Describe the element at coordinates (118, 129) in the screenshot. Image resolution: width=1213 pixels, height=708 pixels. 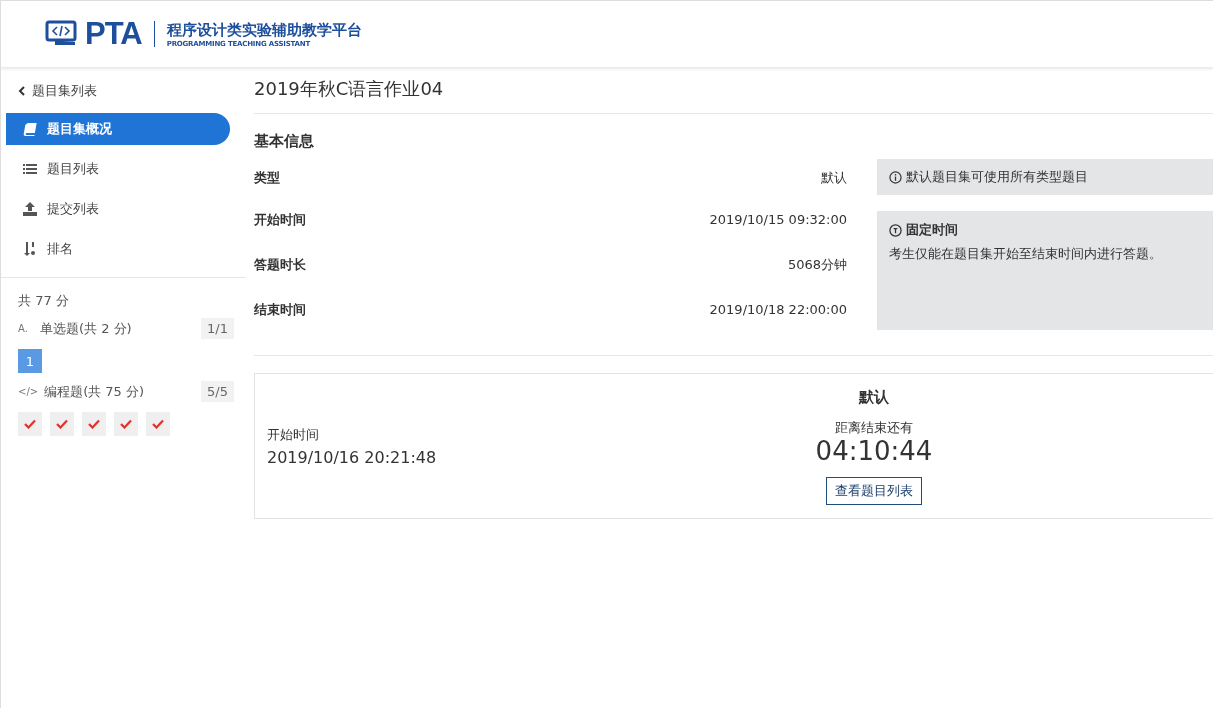
I see `sidebar-item: 题目集概况` at that location.